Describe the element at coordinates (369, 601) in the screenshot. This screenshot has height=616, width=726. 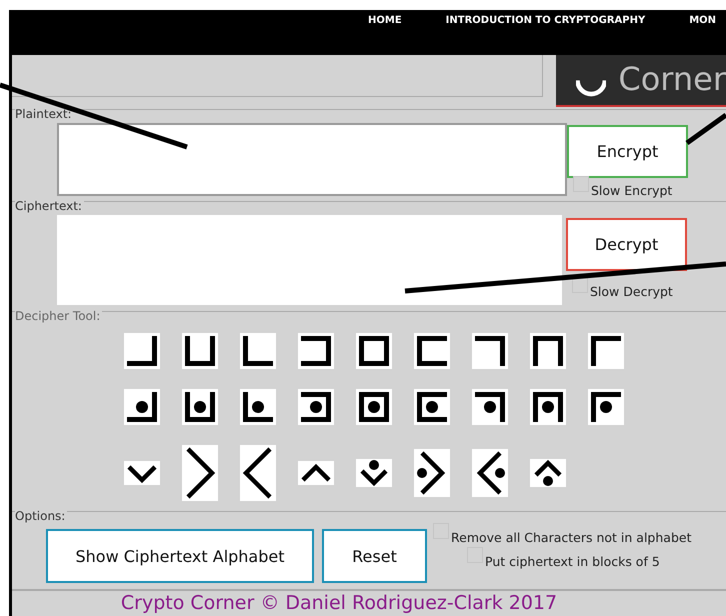
I see `footer-text: Crypto Corner © Daniel Rodriguez-Clark 2017` at that location.